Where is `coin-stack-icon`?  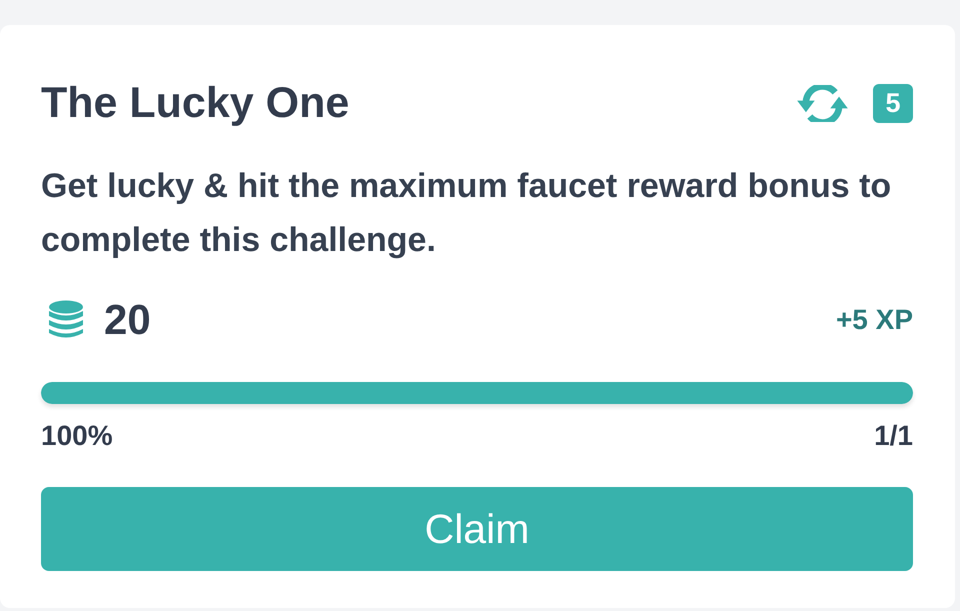
coin-stack-icon is located at coordinates (66, 320).